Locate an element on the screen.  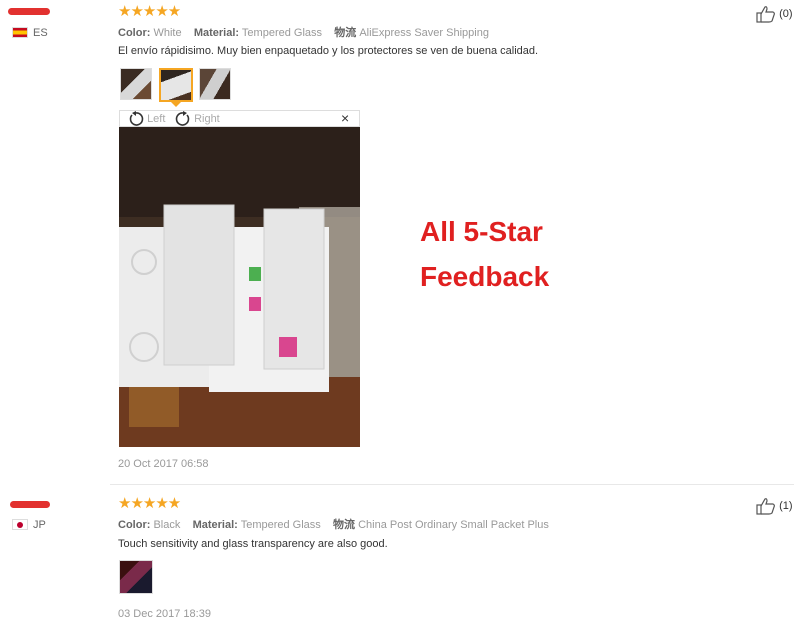
country-code: JP is located at coordinates (39, 525).